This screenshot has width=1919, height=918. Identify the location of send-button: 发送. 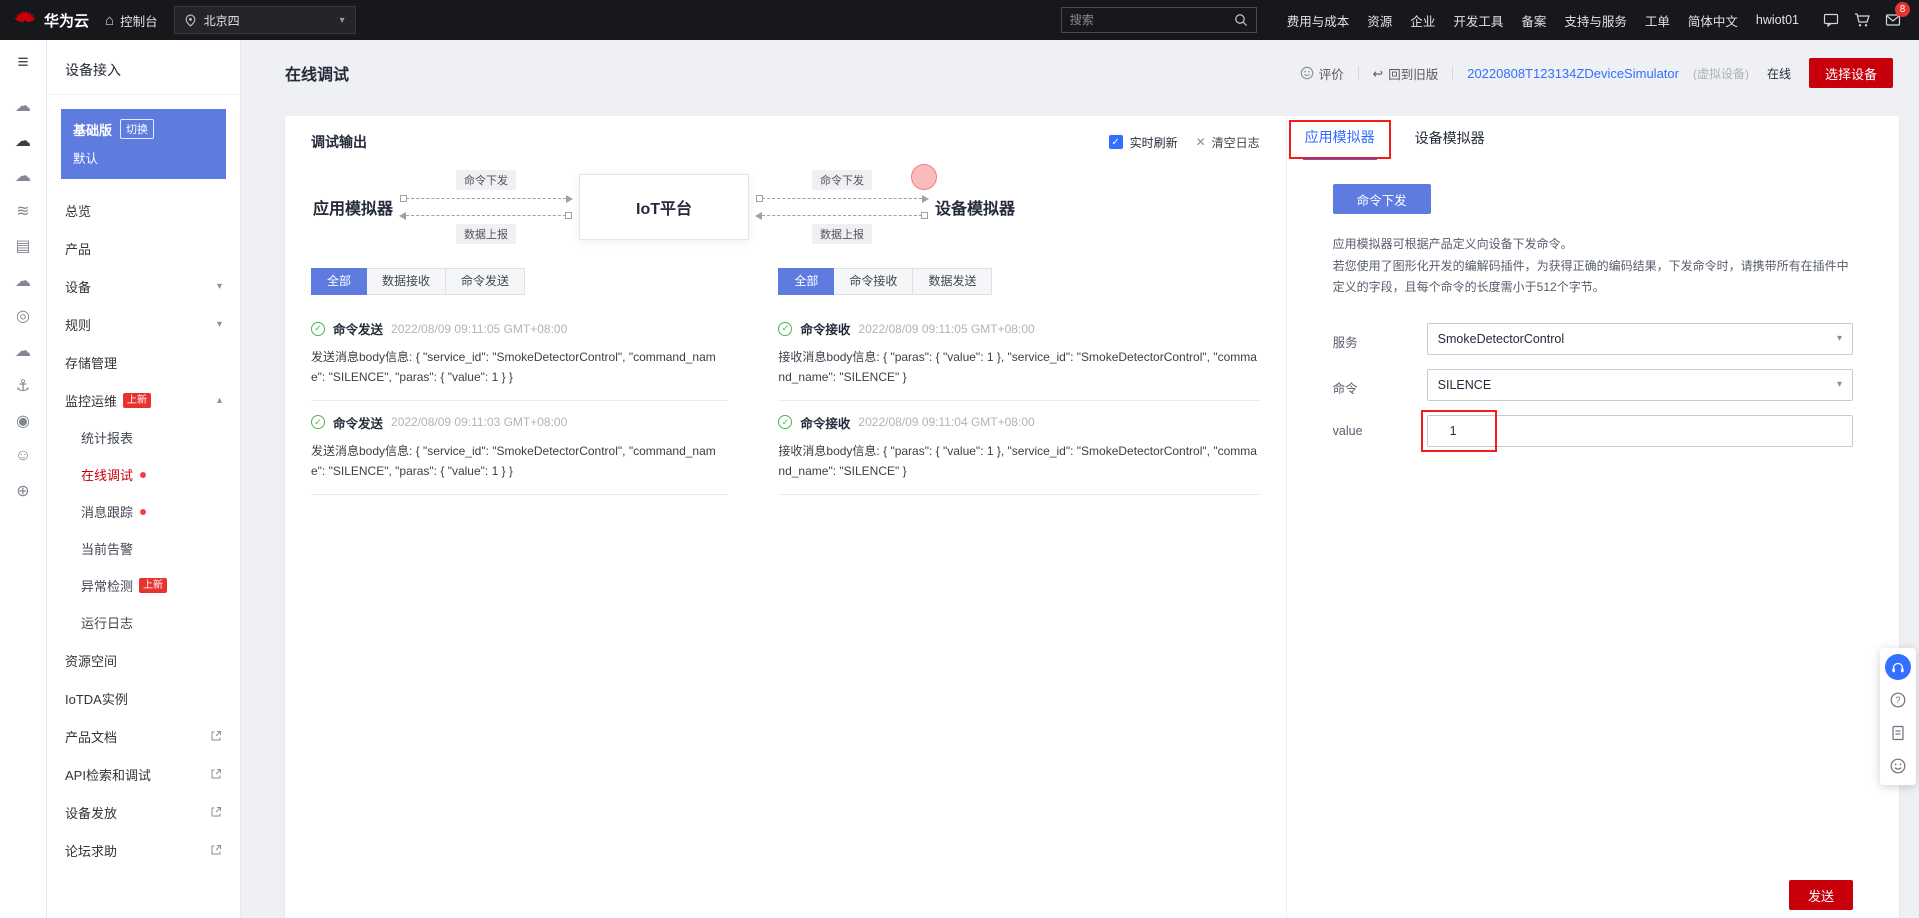
(1820, 895).